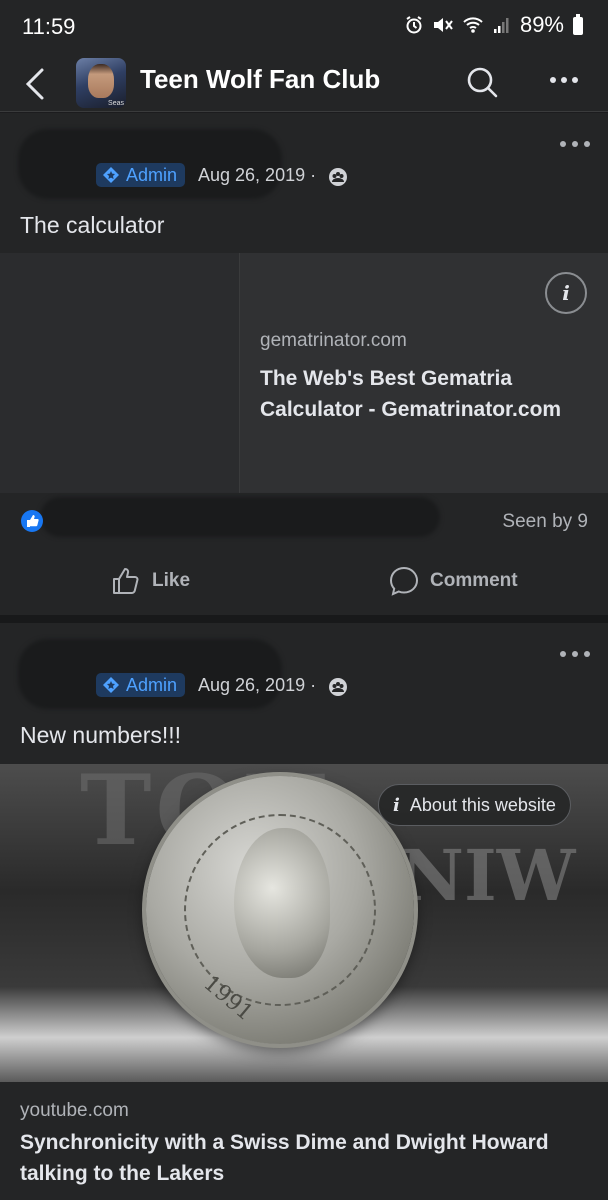 This screenshot has width=608, height=1200. Describe the element at coordinates (32, 521) in the screenshot. I see `like-reaction-icon` at that location.